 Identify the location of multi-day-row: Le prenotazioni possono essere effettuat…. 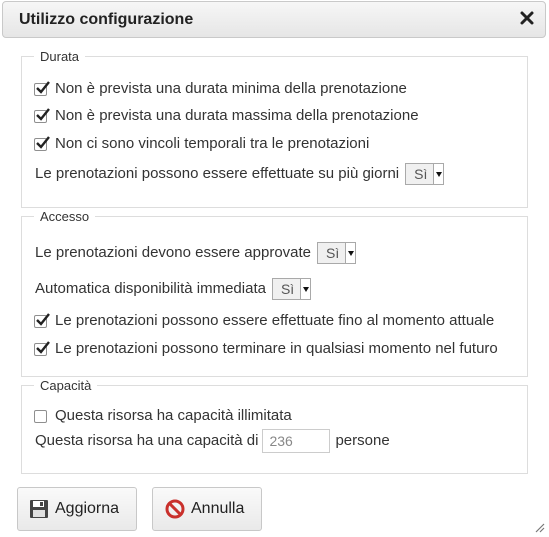
(240, 174).